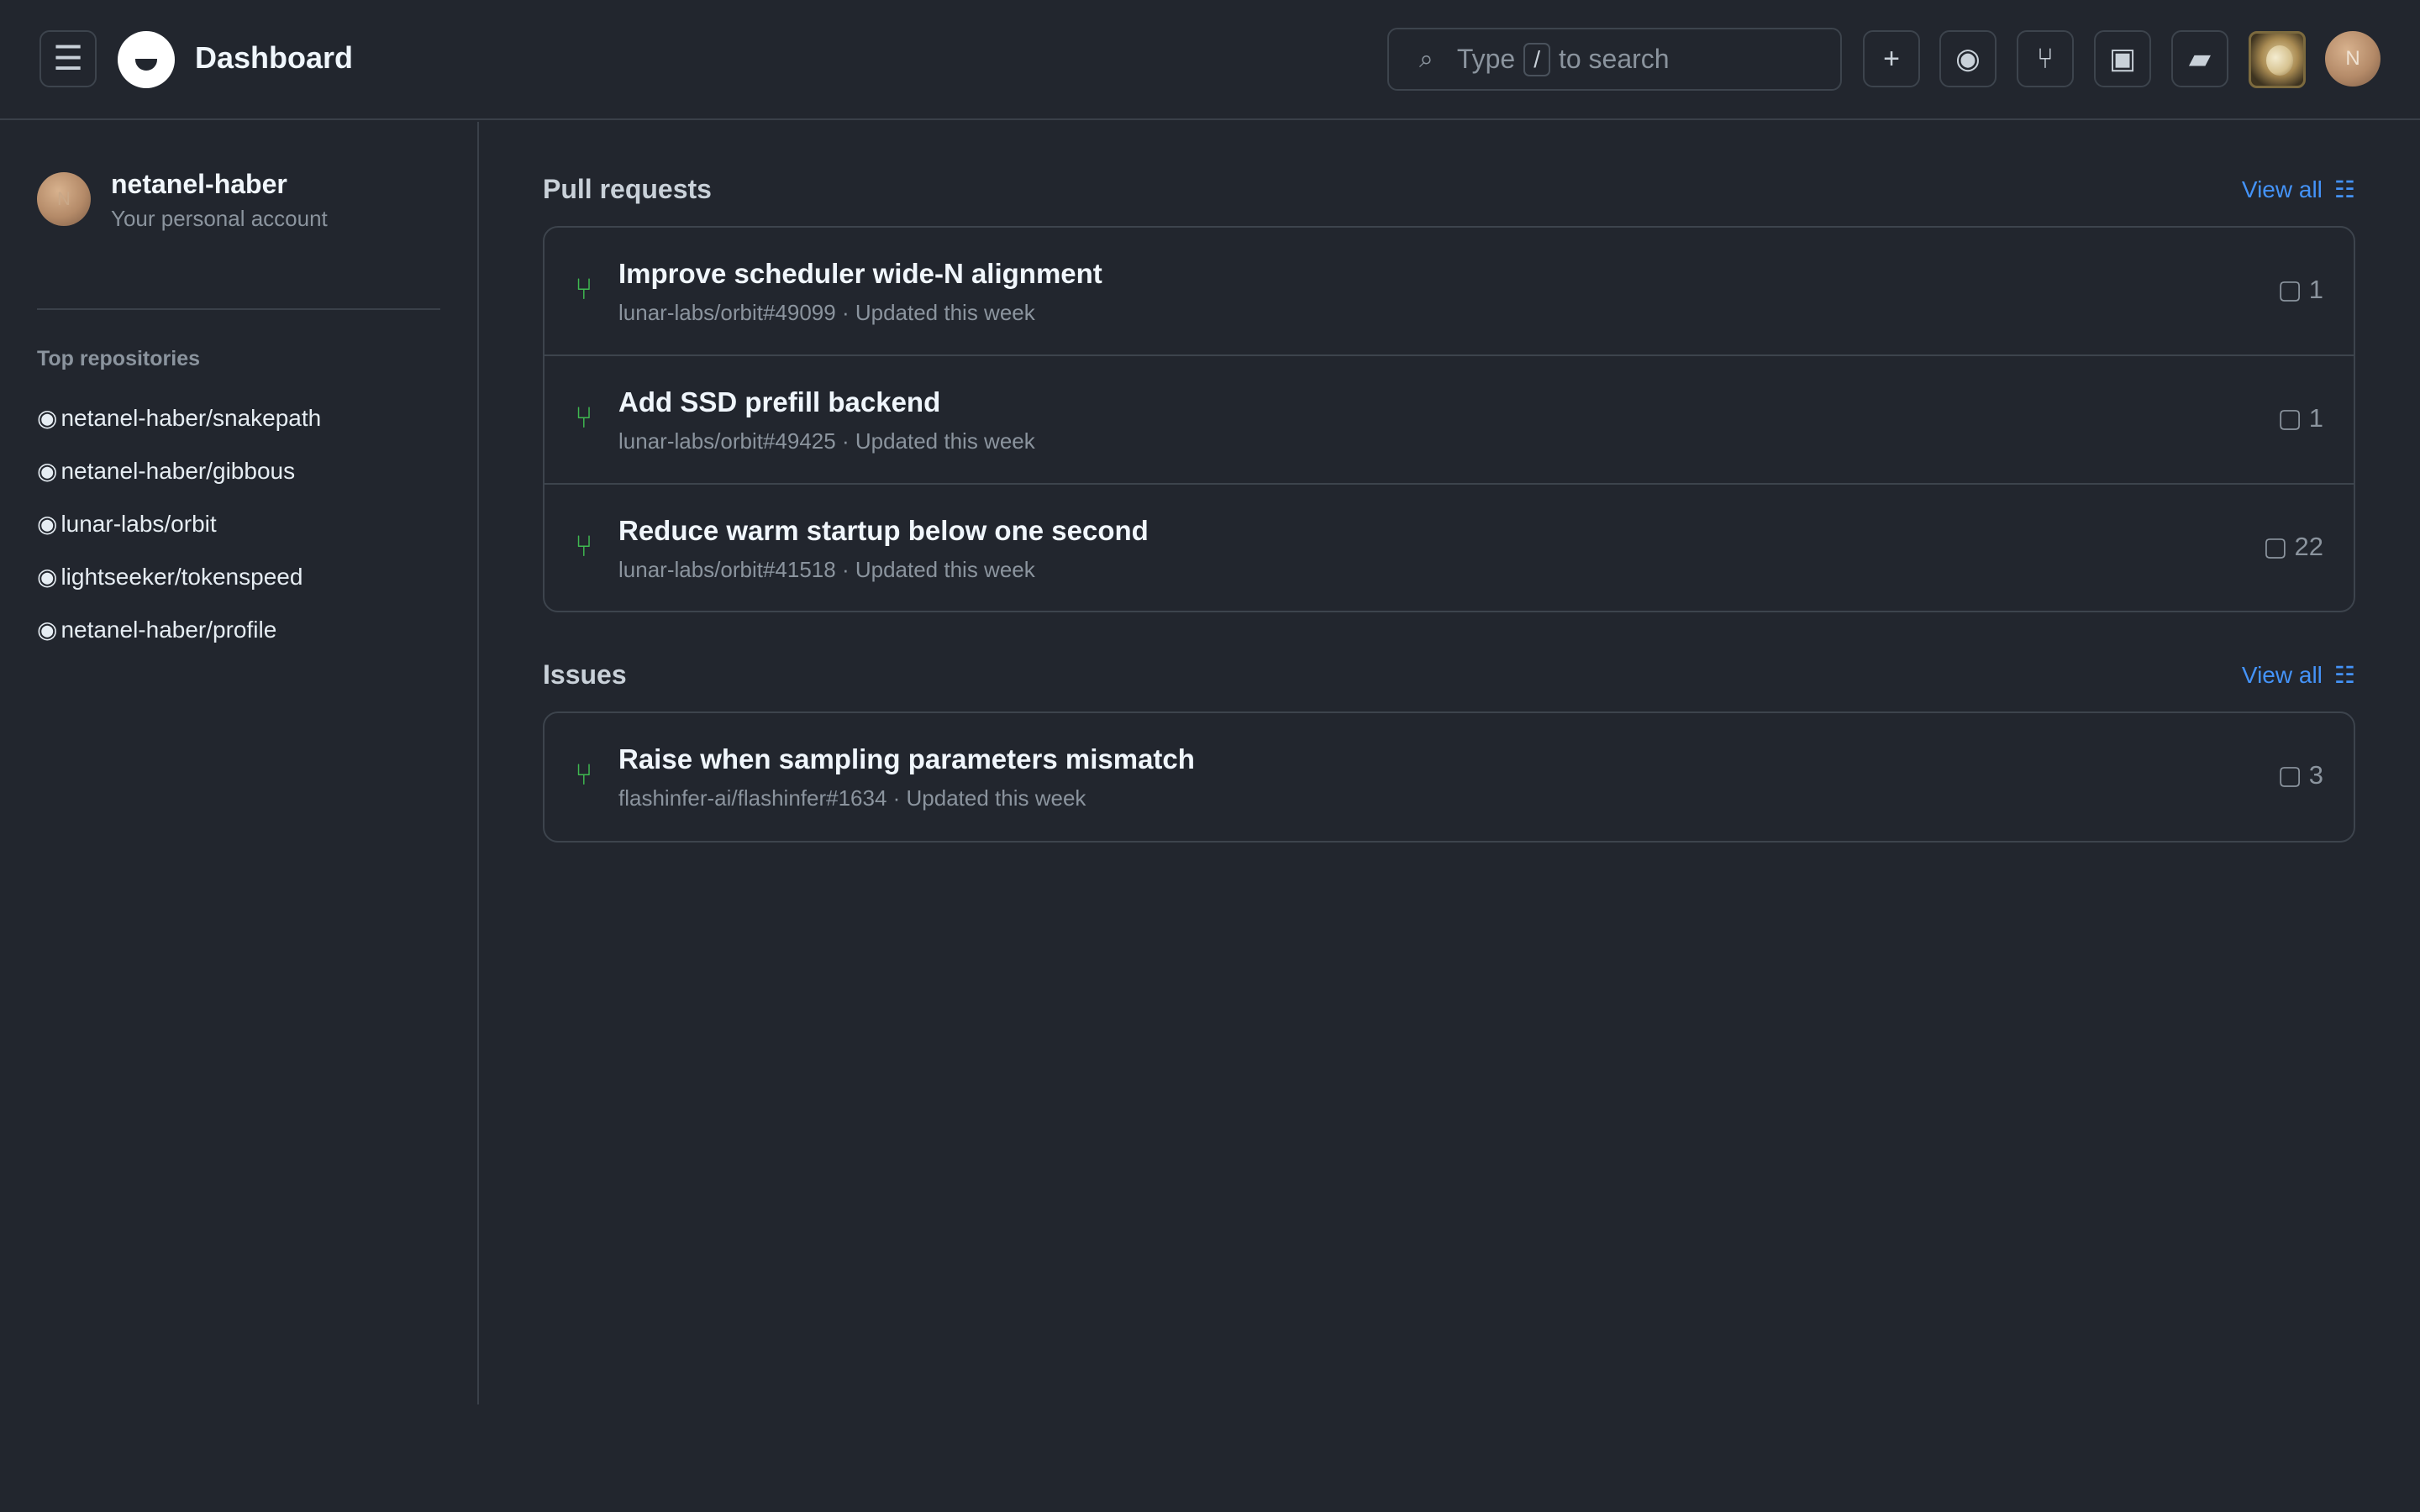 This screenshot has width=2420, height=1512. I want to click on user-avatar-menu: N, so click(2353, 59).